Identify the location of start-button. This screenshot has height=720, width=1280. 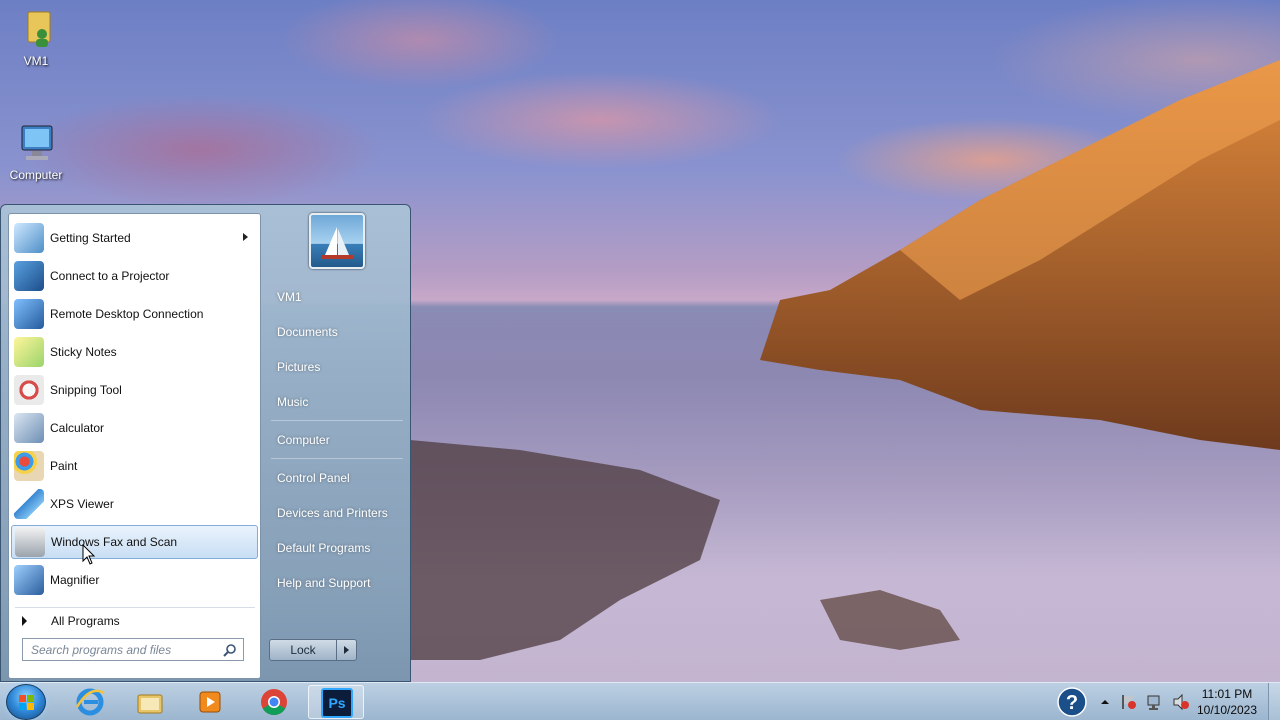
(26, 702).